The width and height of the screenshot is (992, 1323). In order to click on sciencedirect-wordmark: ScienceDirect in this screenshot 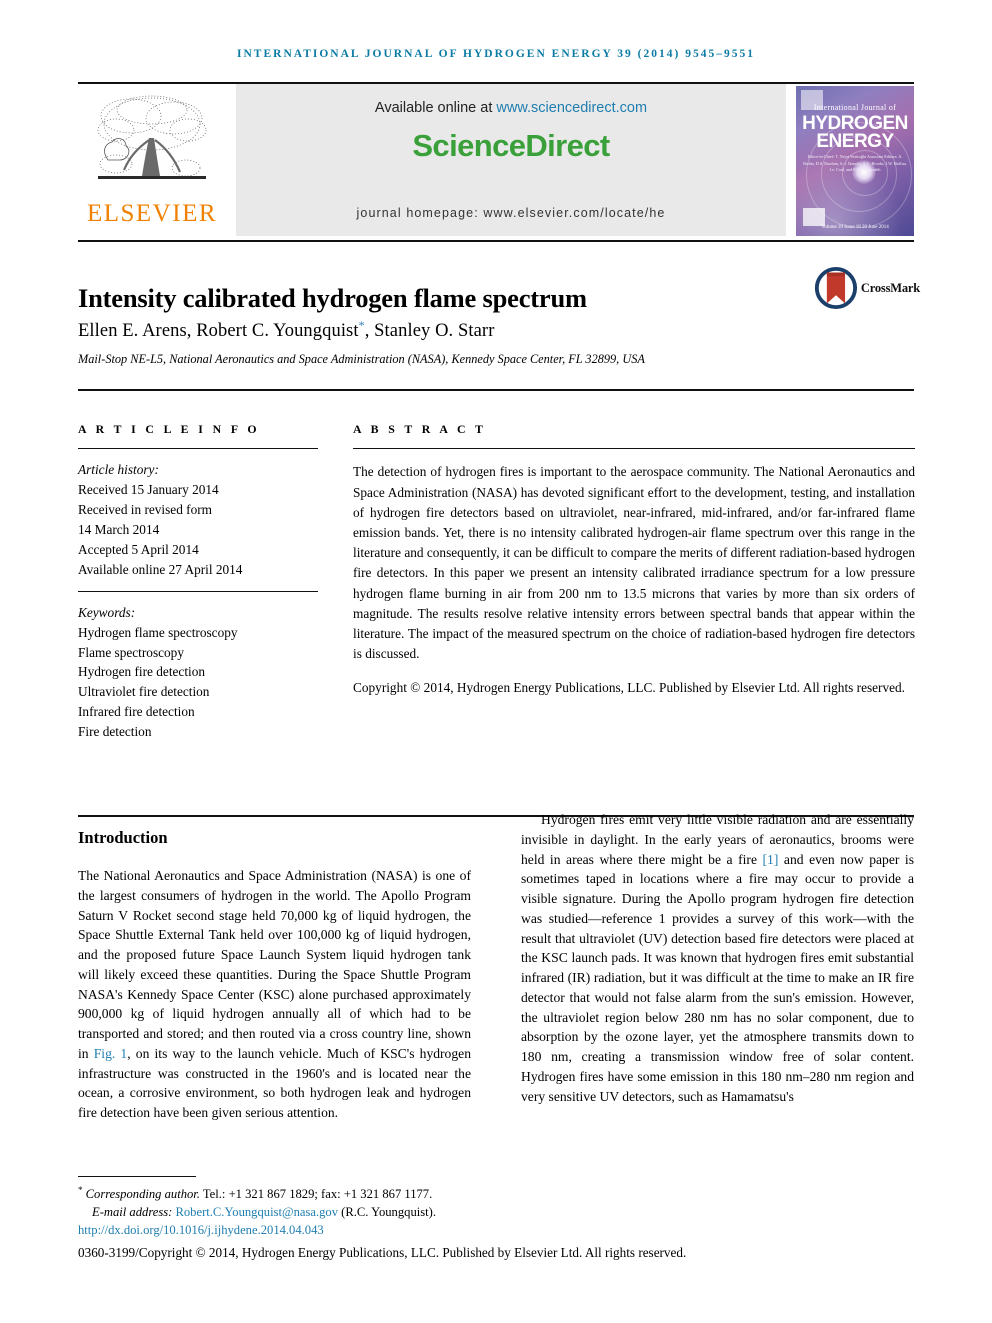, I will do `click(511, 145)`.